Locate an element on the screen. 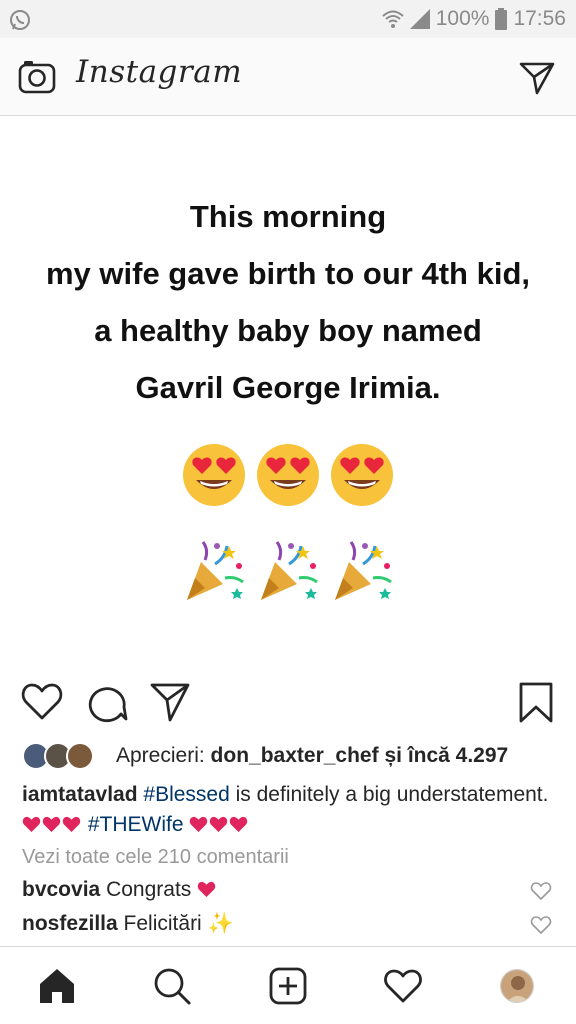 The height and width of the screenshot is (1024, 576). caption-username: iamtatavlad is located at coordinates (80, 794).